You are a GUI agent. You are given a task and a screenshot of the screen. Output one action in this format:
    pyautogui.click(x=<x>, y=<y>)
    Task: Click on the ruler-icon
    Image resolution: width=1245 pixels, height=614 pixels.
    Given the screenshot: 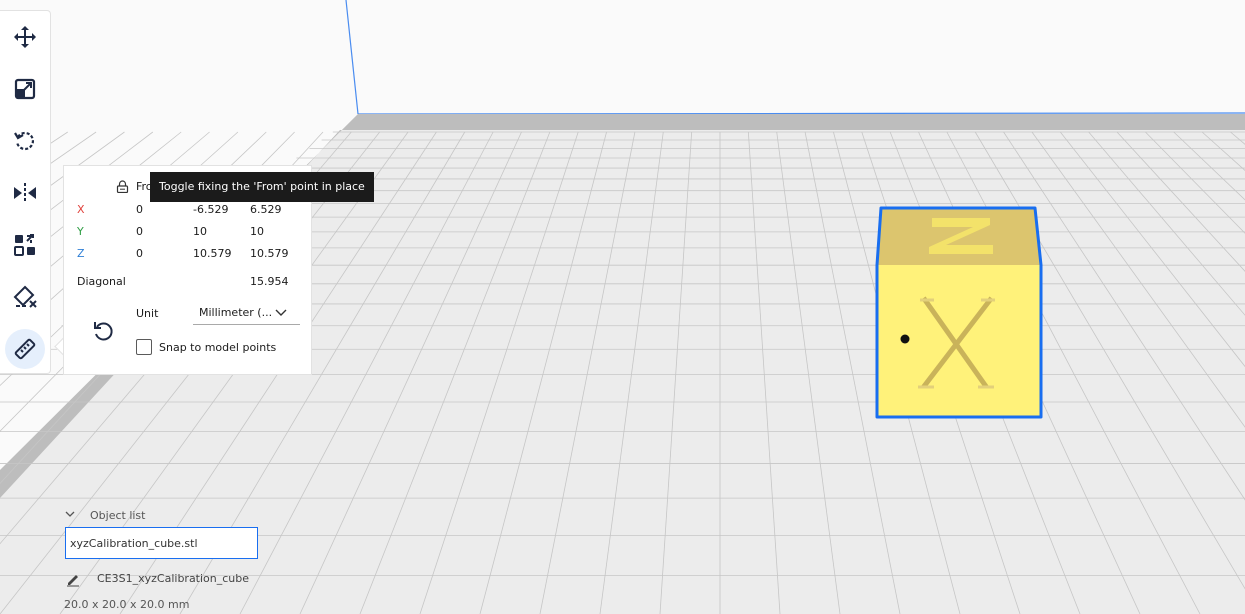 What is the action you would take?
    pyautogui.click(x=25, y=349)
    